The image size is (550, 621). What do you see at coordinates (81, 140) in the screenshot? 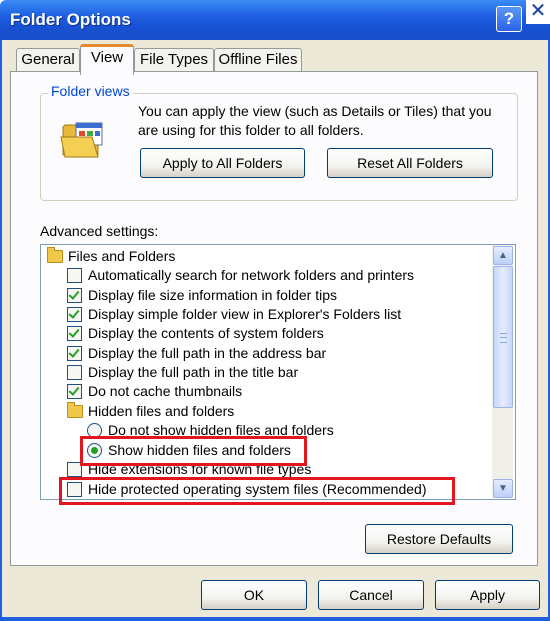
I see `folder-with-window-icon` at bounding box center [81, 140].